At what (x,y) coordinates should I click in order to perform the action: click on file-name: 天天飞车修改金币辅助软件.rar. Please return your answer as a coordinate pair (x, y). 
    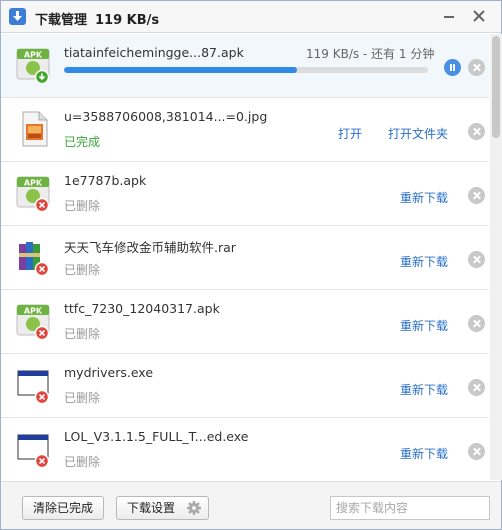
    Looking at the image, I should click on (150, 247).